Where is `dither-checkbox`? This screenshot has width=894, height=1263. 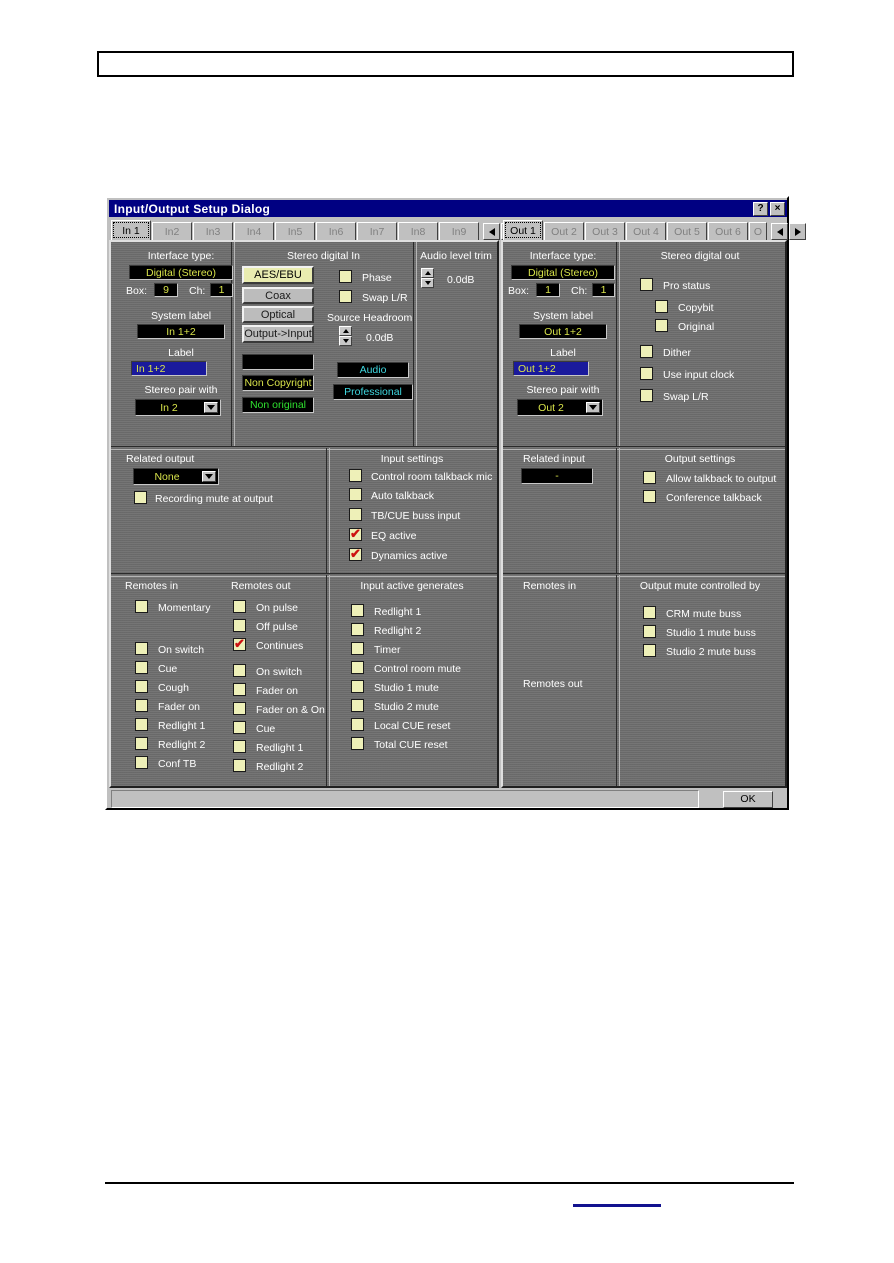 dither-checkbox is located at coordinates (646, 351).